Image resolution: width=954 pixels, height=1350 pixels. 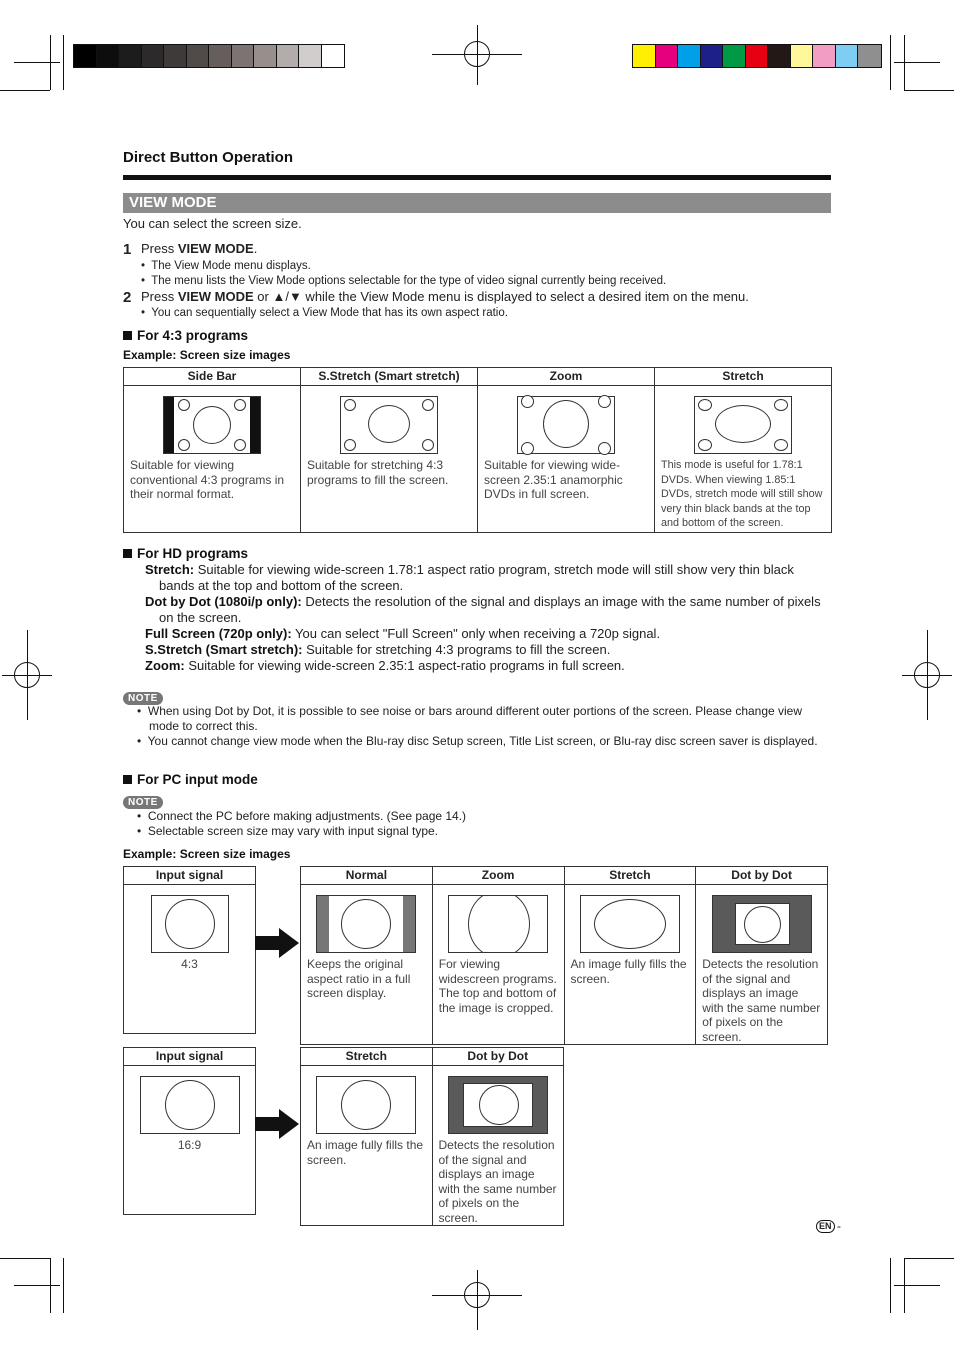 What do you see at coordinates (366, 875) in the screenshot?
I see `col-header: Normal` at bounding box center [366, 875].